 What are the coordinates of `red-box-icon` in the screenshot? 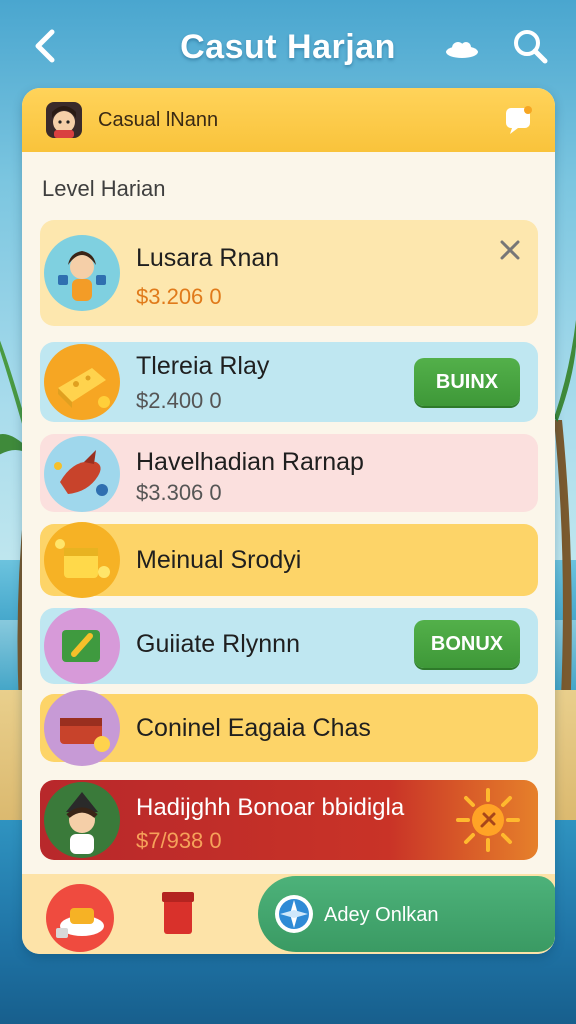 It's located at (178, 913).